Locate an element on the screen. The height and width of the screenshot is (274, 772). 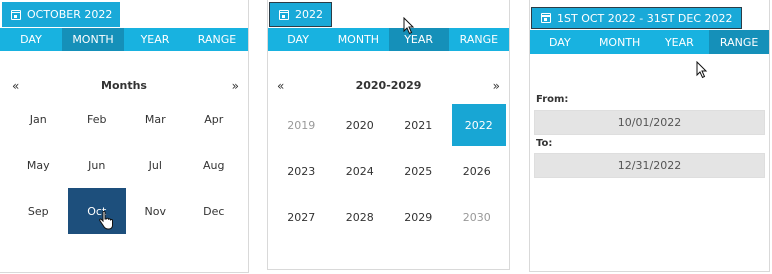
year-picker-title: 2020-2029 is located at coordinates (388, 85).